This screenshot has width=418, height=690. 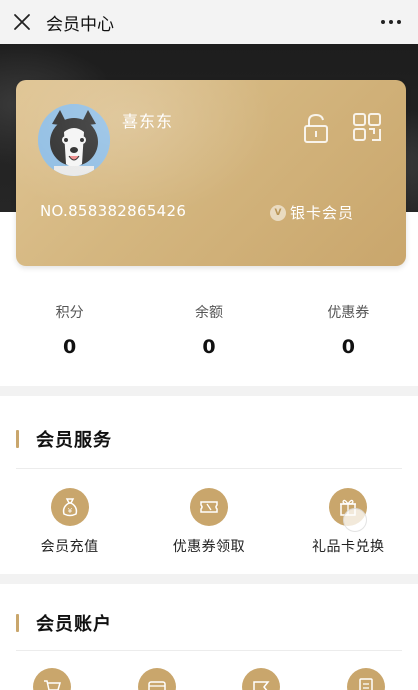 I want to click on account-item-tickets, so click(x=261, y=679).